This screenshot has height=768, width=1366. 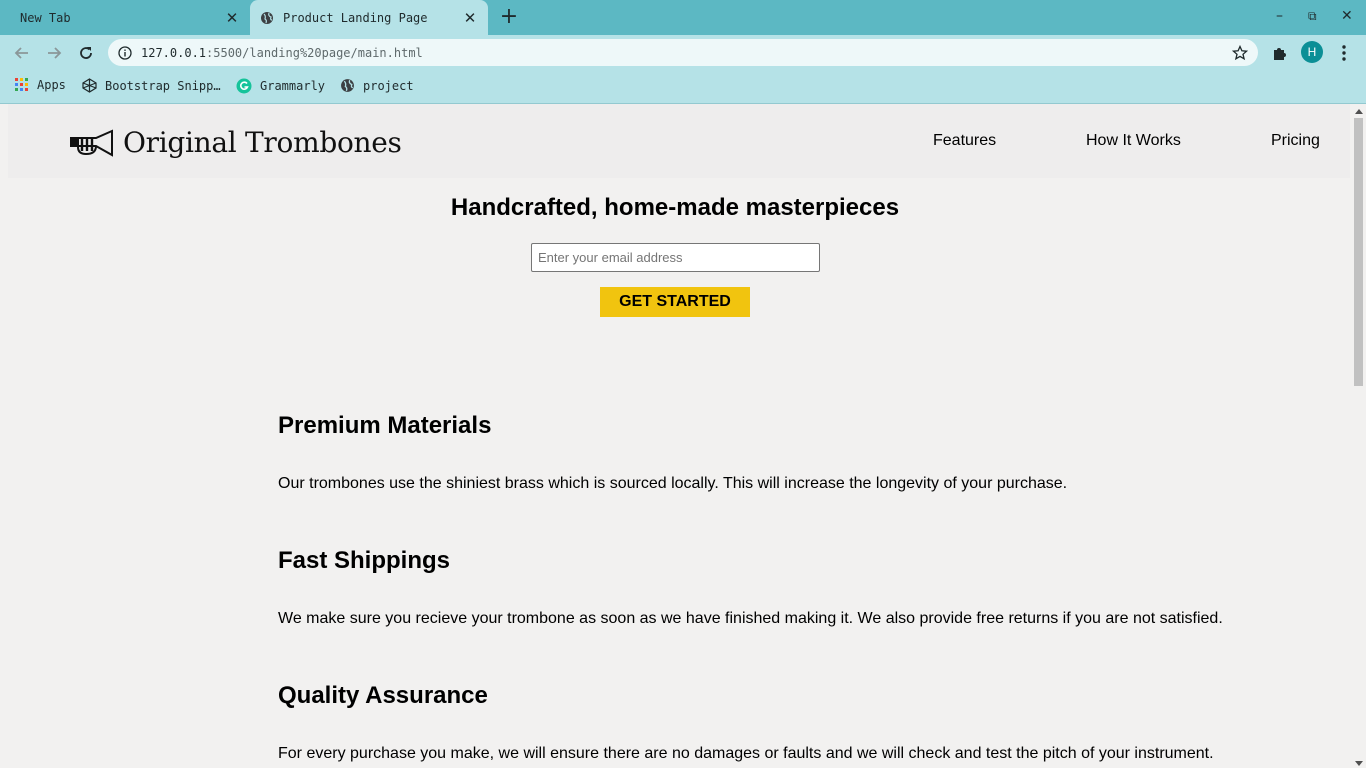 What do you see at coordinates (262, 142) in the screenshot?
I see `brand-name: Original Trombones` at bounding box center [262, 142].